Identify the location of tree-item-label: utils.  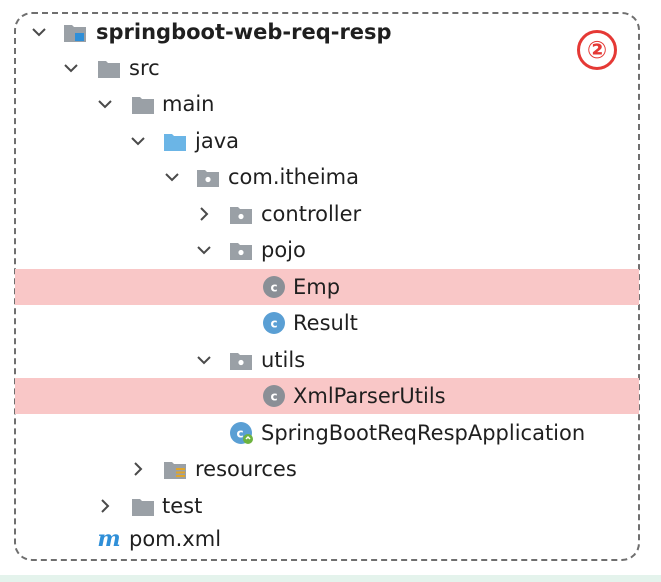
(283, 360).